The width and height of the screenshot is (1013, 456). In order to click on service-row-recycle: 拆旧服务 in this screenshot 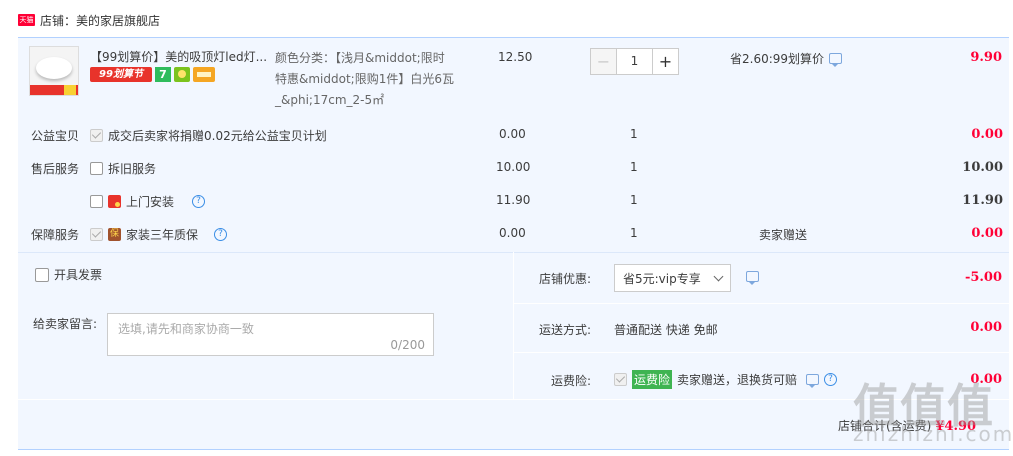, I will do `click(123, 168)`.